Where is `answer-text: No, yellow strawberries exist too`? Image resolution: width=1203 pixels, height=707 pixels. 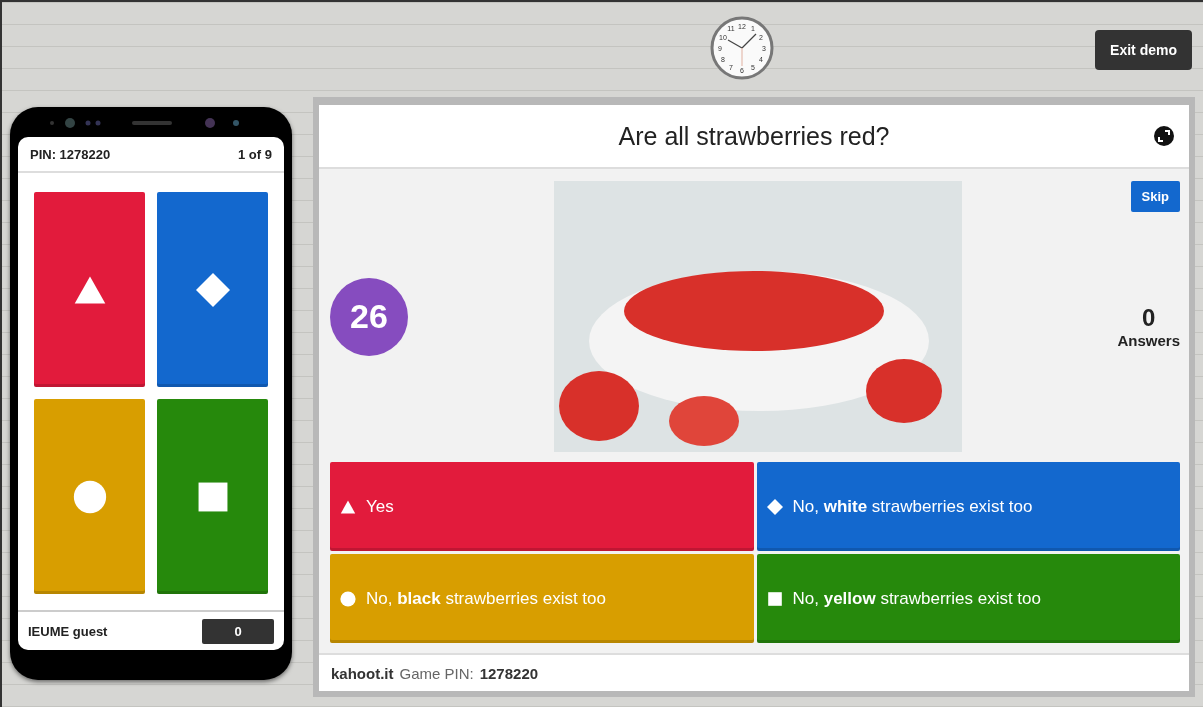 answer-text: No, yellow strawberries exist too is located at coordinates (916, 598).